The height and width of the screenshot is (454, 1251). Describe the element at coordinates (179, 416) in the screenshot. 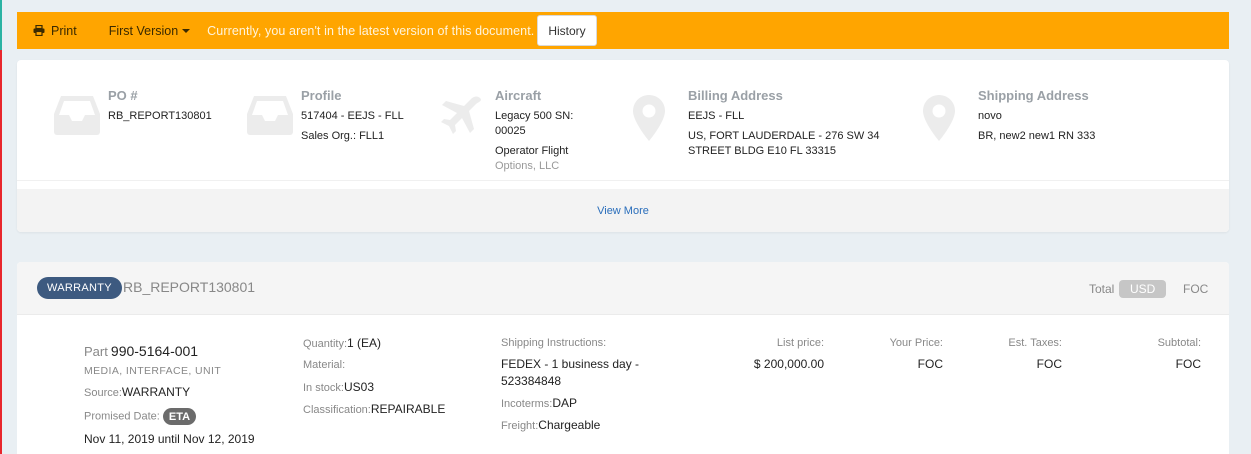

I see `eta-badge: ETA` at that location.